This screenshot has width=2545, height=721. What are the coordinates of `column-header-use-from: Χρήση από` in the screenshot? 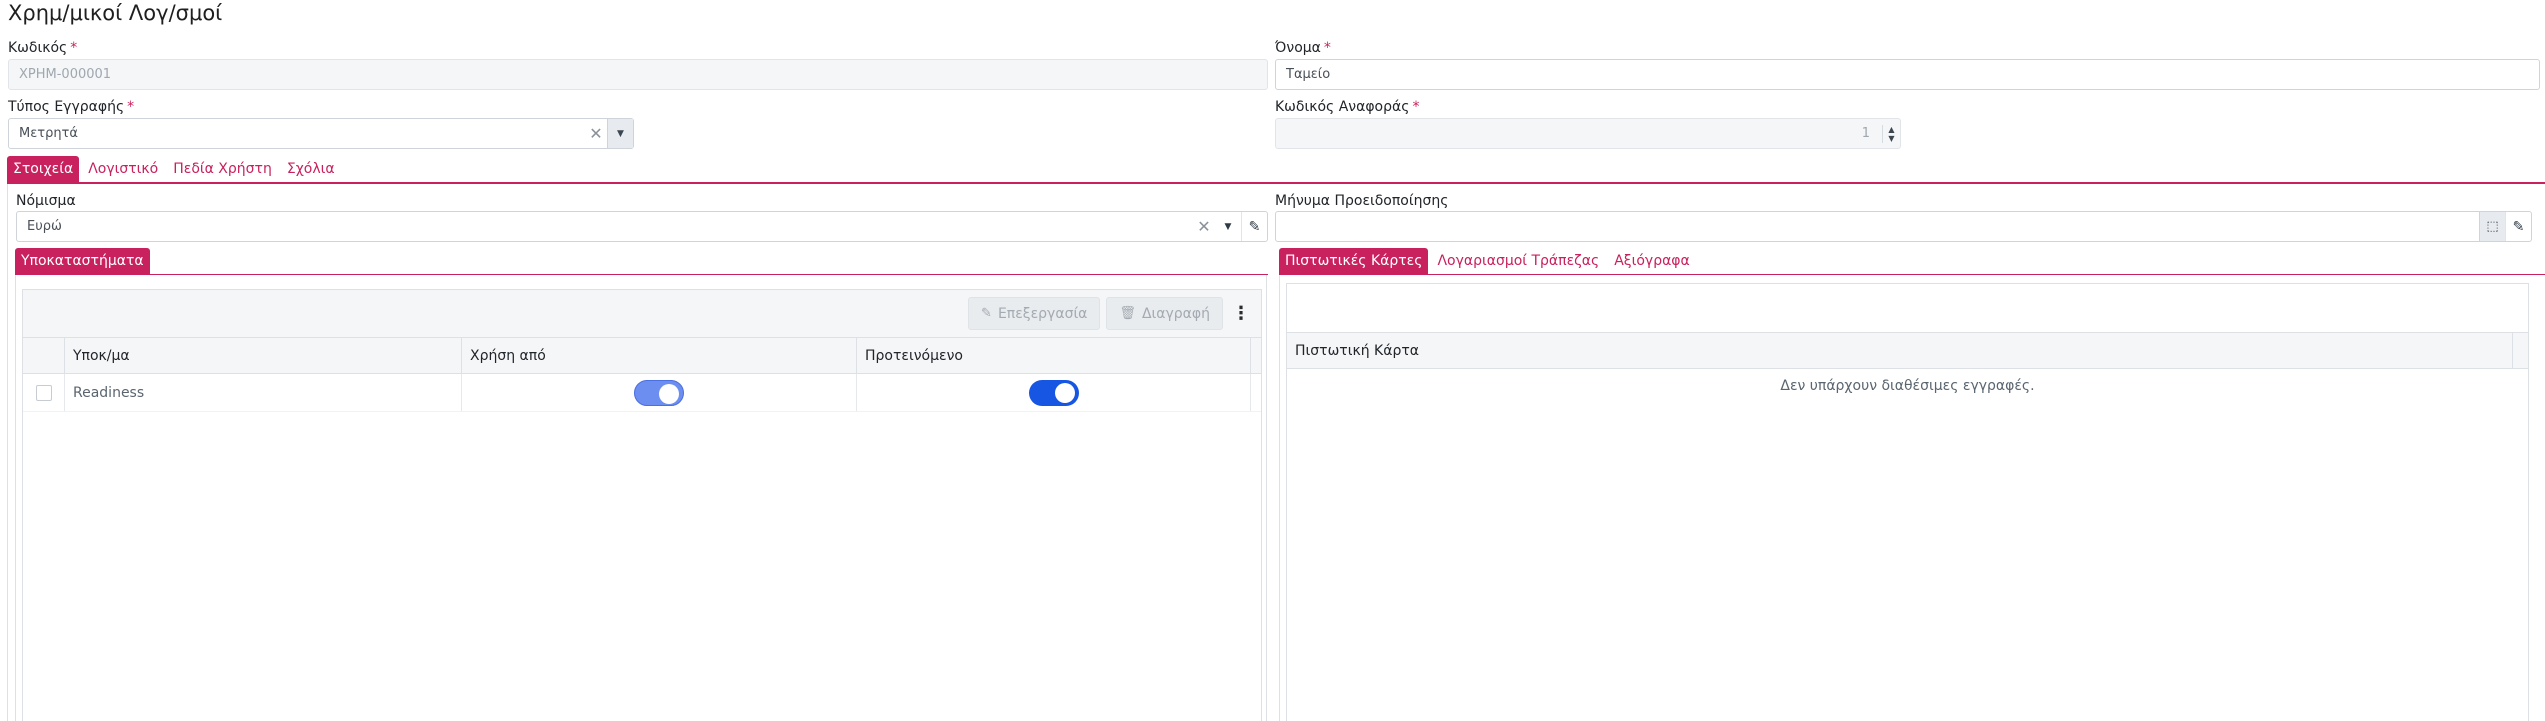 It's located at (659, 355).